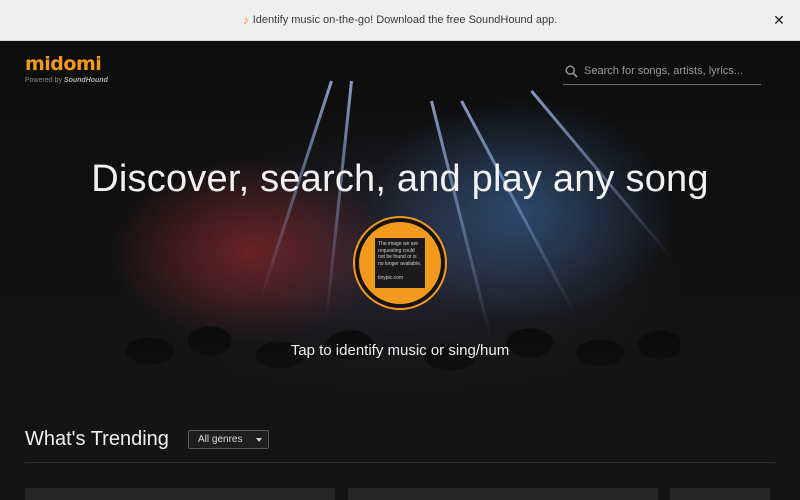 This screenshot has width=800, height=500. What do you see at coordinates (43, 80) in the screenshot?
I see `logo-powered: Powered by` at bounding box center [43, 80].